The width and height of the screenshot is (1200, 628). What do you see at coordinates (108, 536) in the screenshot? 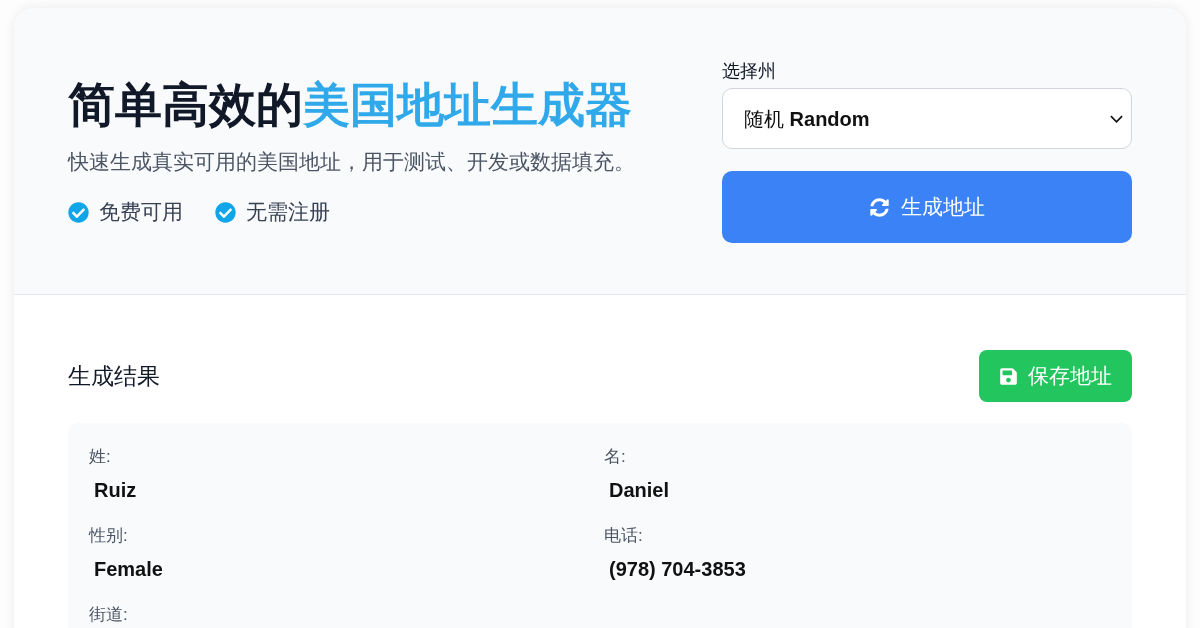
I see `field-label: 性别:` at bounding box center [108, 536].